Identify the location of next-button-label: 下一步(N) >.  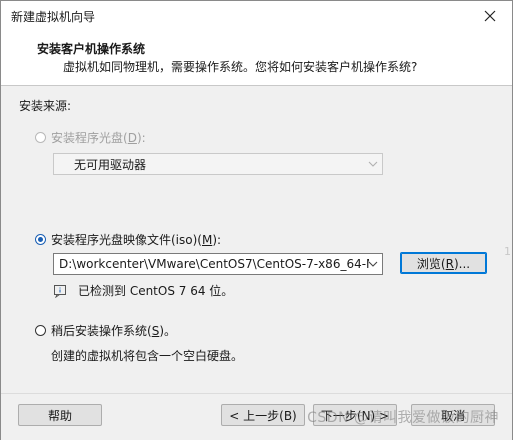
(355, 415).